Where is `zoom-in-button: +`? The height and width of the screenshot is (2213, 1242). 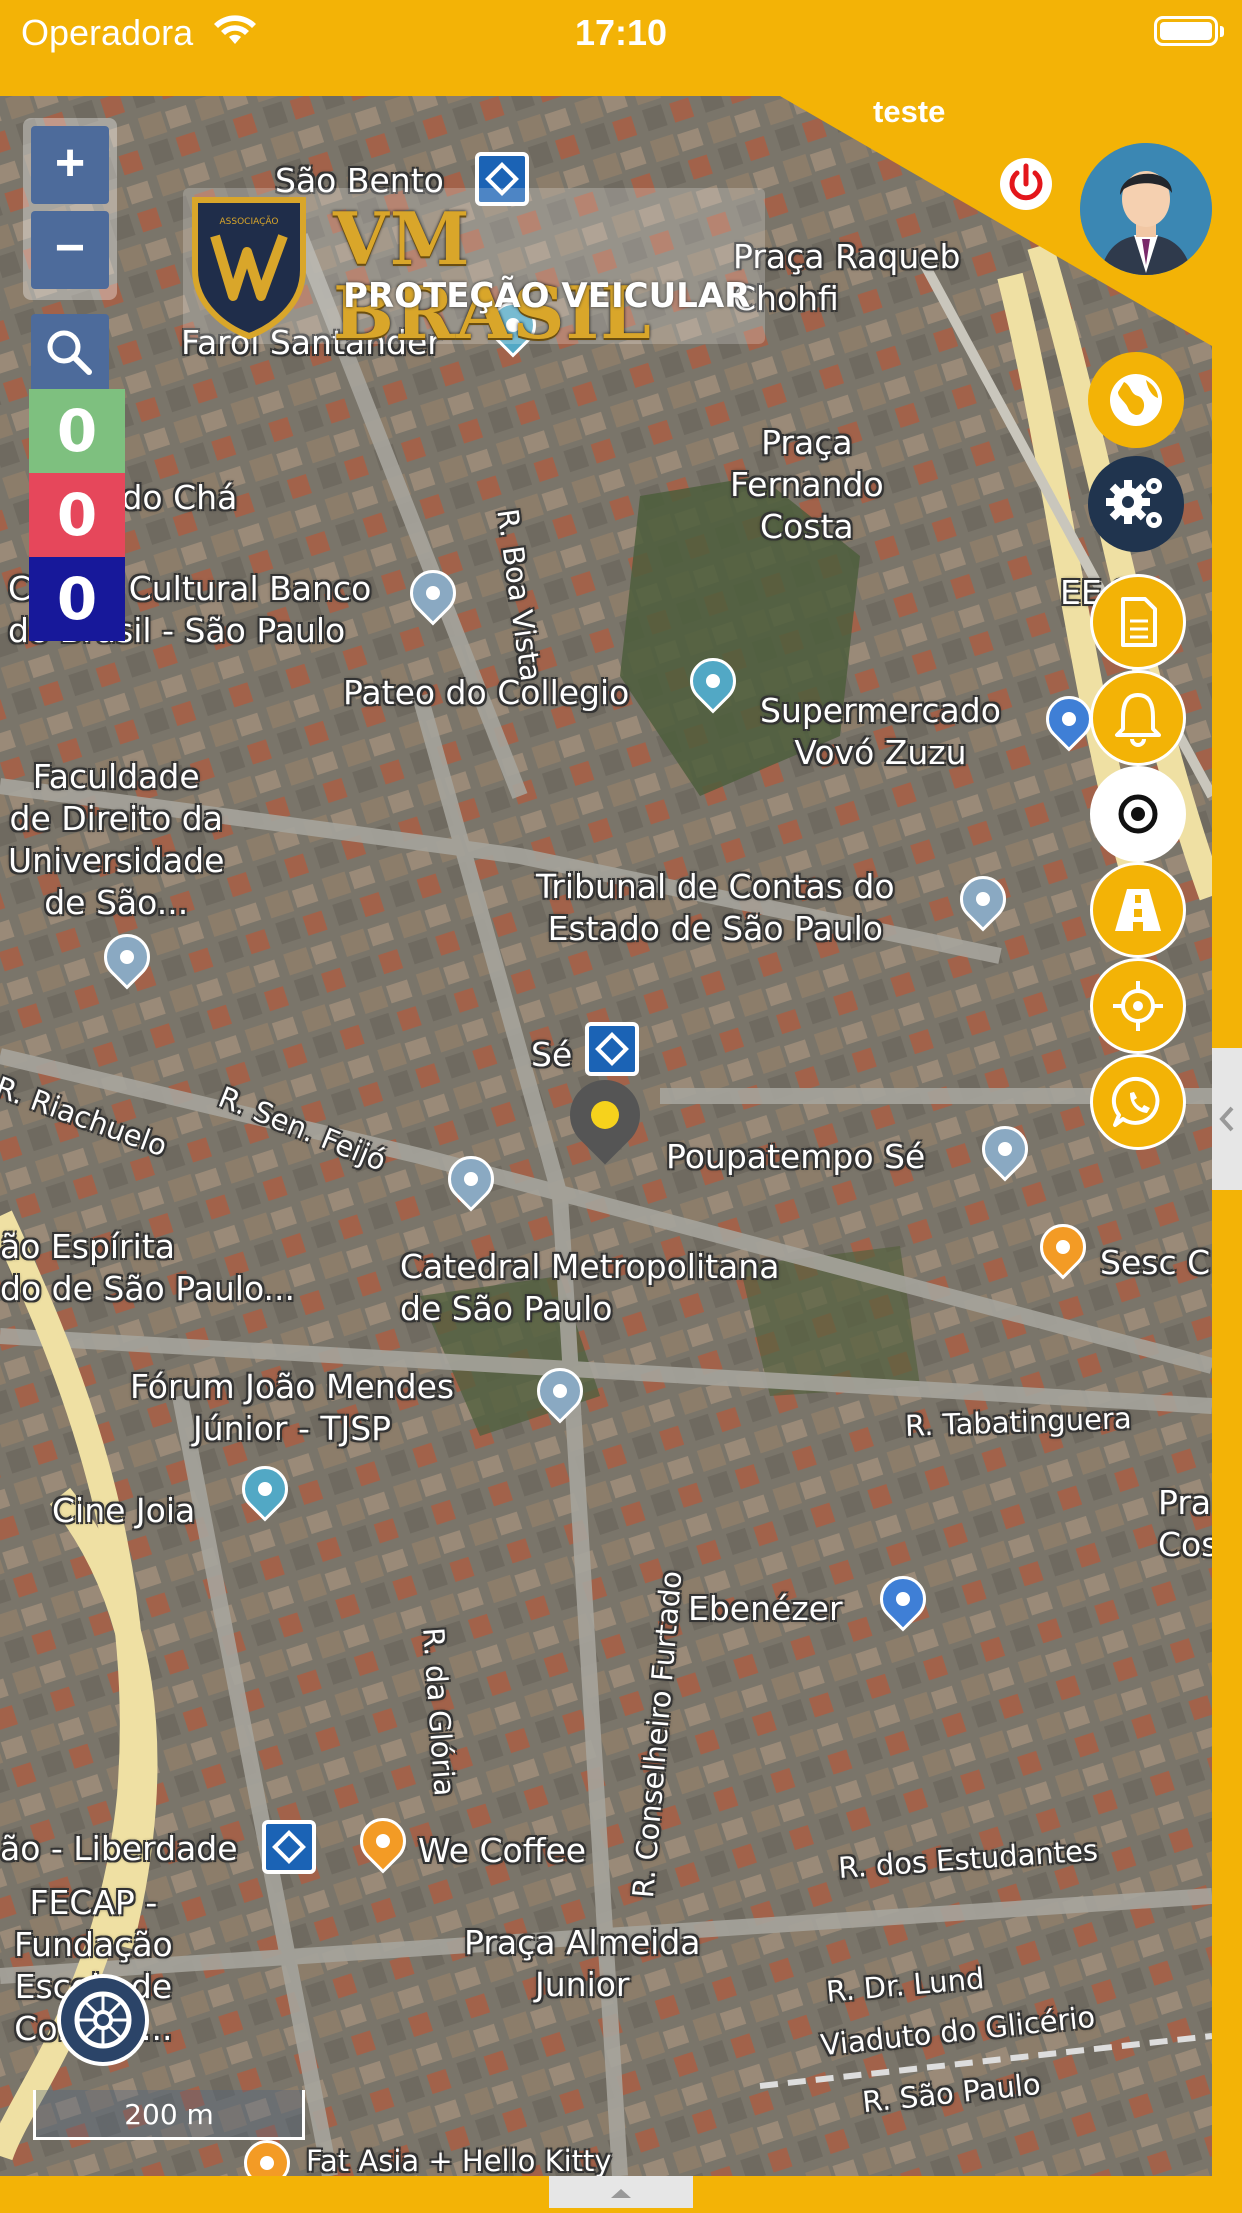
zoom-in-button: + is located at coordinates (70, 165).